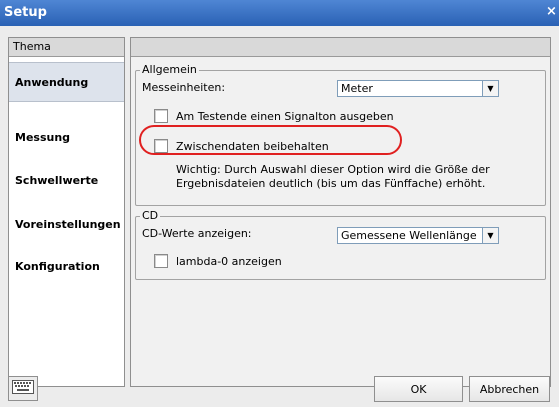 The width and height of the screenshot is (559, 407). I want to click on cancel-button: Abbrechen, so click(509, 389).